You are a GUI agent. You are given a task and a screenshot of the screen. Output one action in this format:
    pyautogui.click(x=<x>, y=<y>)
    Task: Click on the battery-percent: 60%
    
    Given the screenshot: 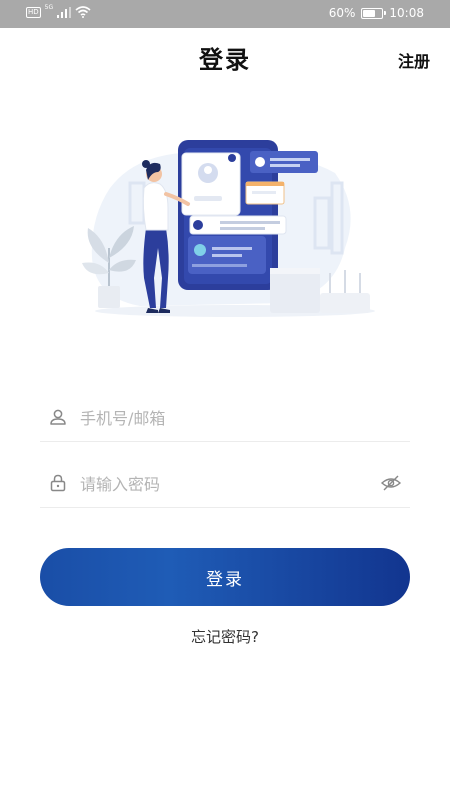 What is the action you would take?
    pyautogui.click(x=342, y=13)
    